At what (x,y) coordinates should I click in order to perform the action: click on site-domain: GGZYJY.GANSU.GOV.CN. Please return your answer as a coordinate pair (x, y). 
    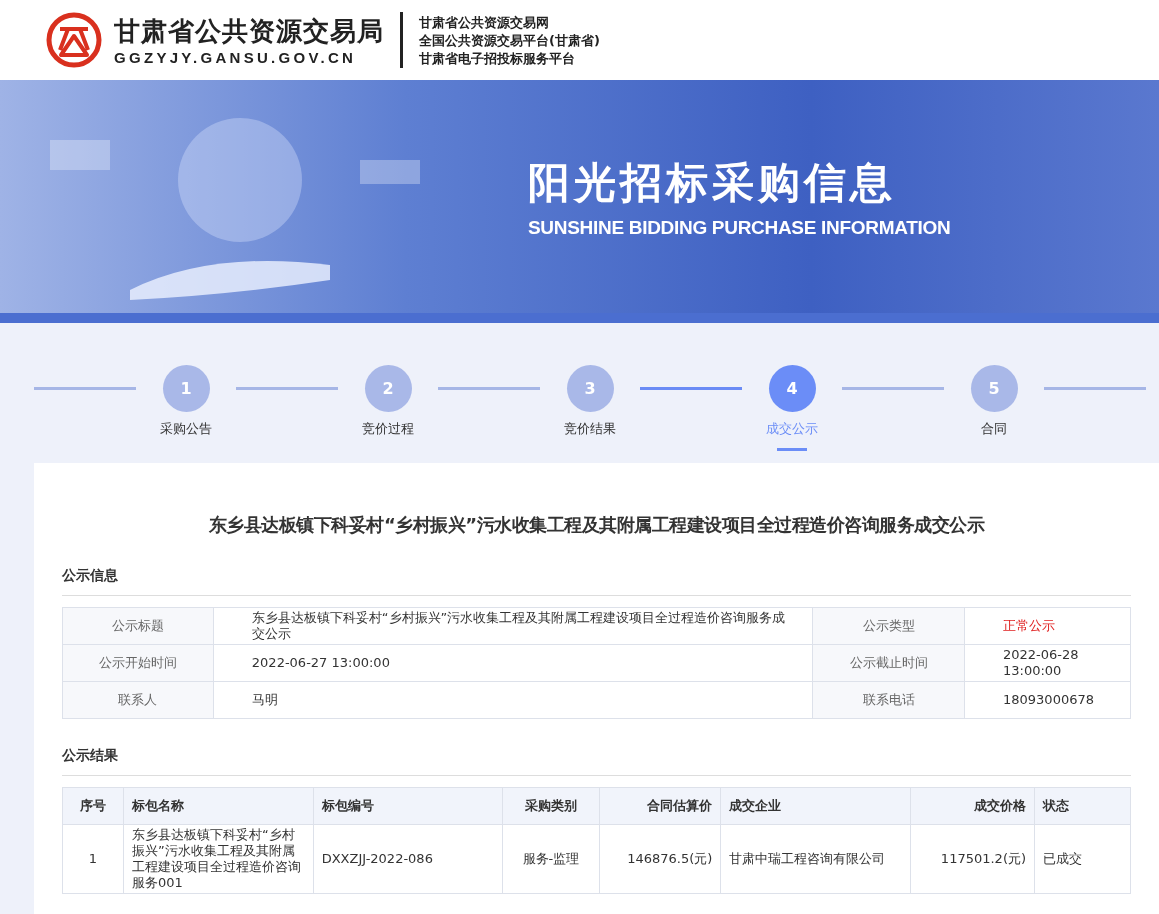
    Looking at the image, I should click on (236, 57).